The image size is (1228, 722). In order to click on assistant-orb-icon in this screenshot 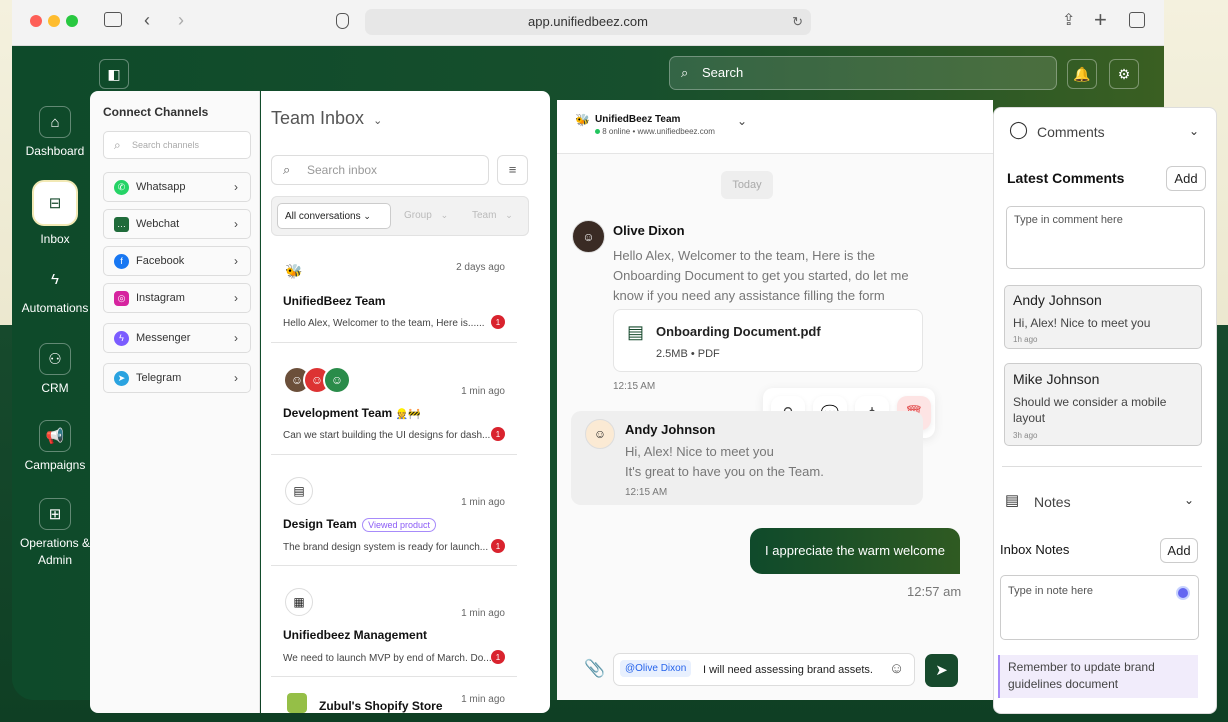, I will do `click(1183, 593)`.